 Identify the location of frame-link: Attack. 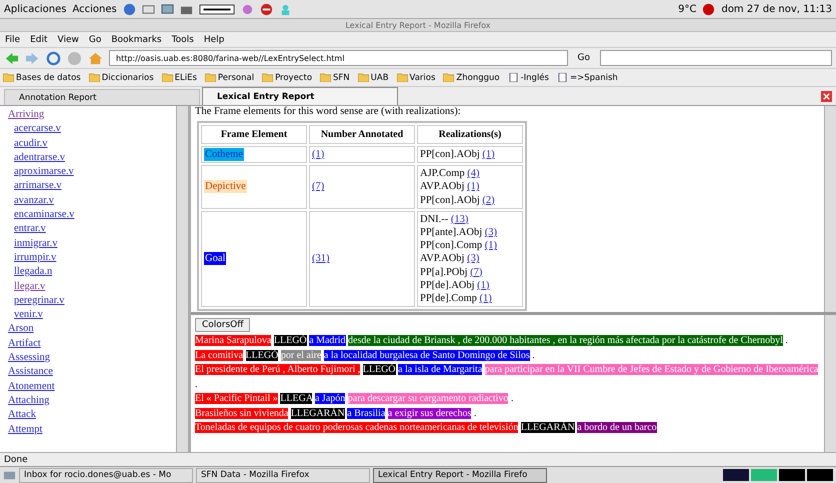
(22, 415).